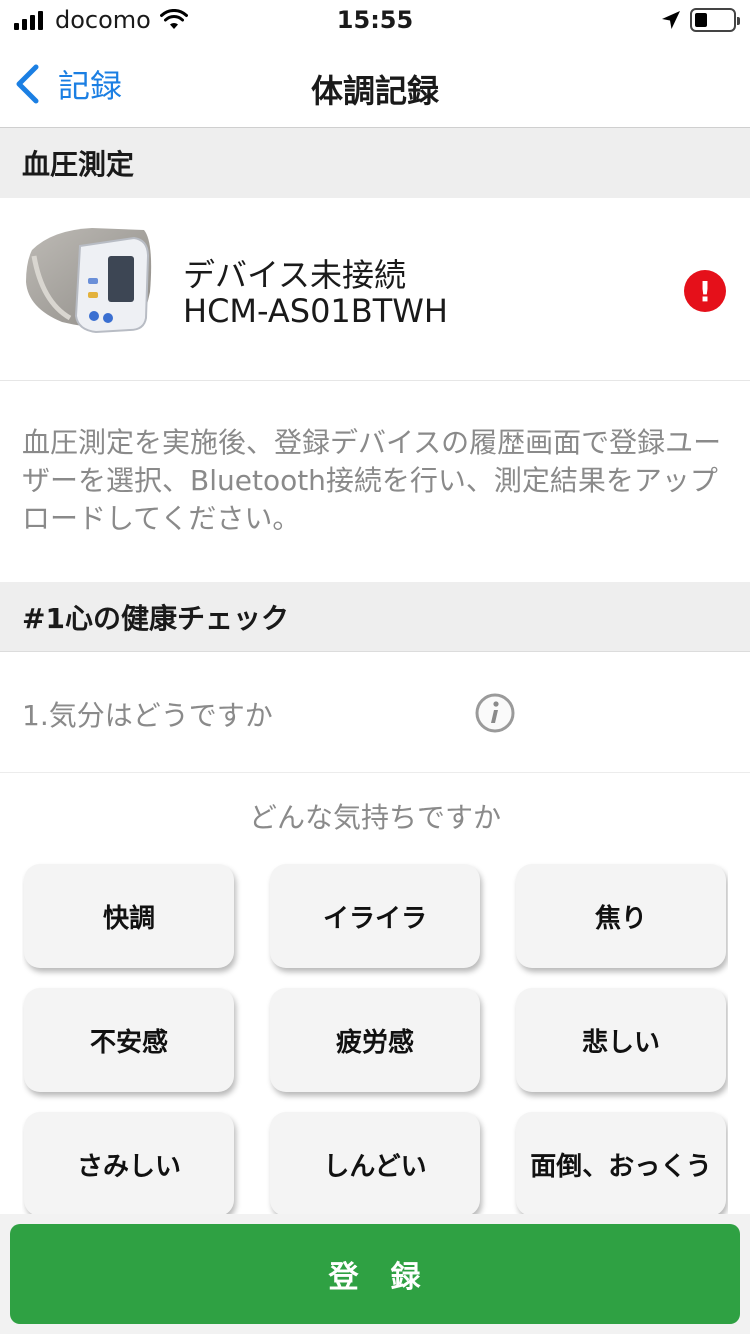 The height and width of the screenshot is (1334, 750). What do you see at coordinates (495, 713) in the screenshot?
I see `info-circle-icon` at bounding box center [495, 713].